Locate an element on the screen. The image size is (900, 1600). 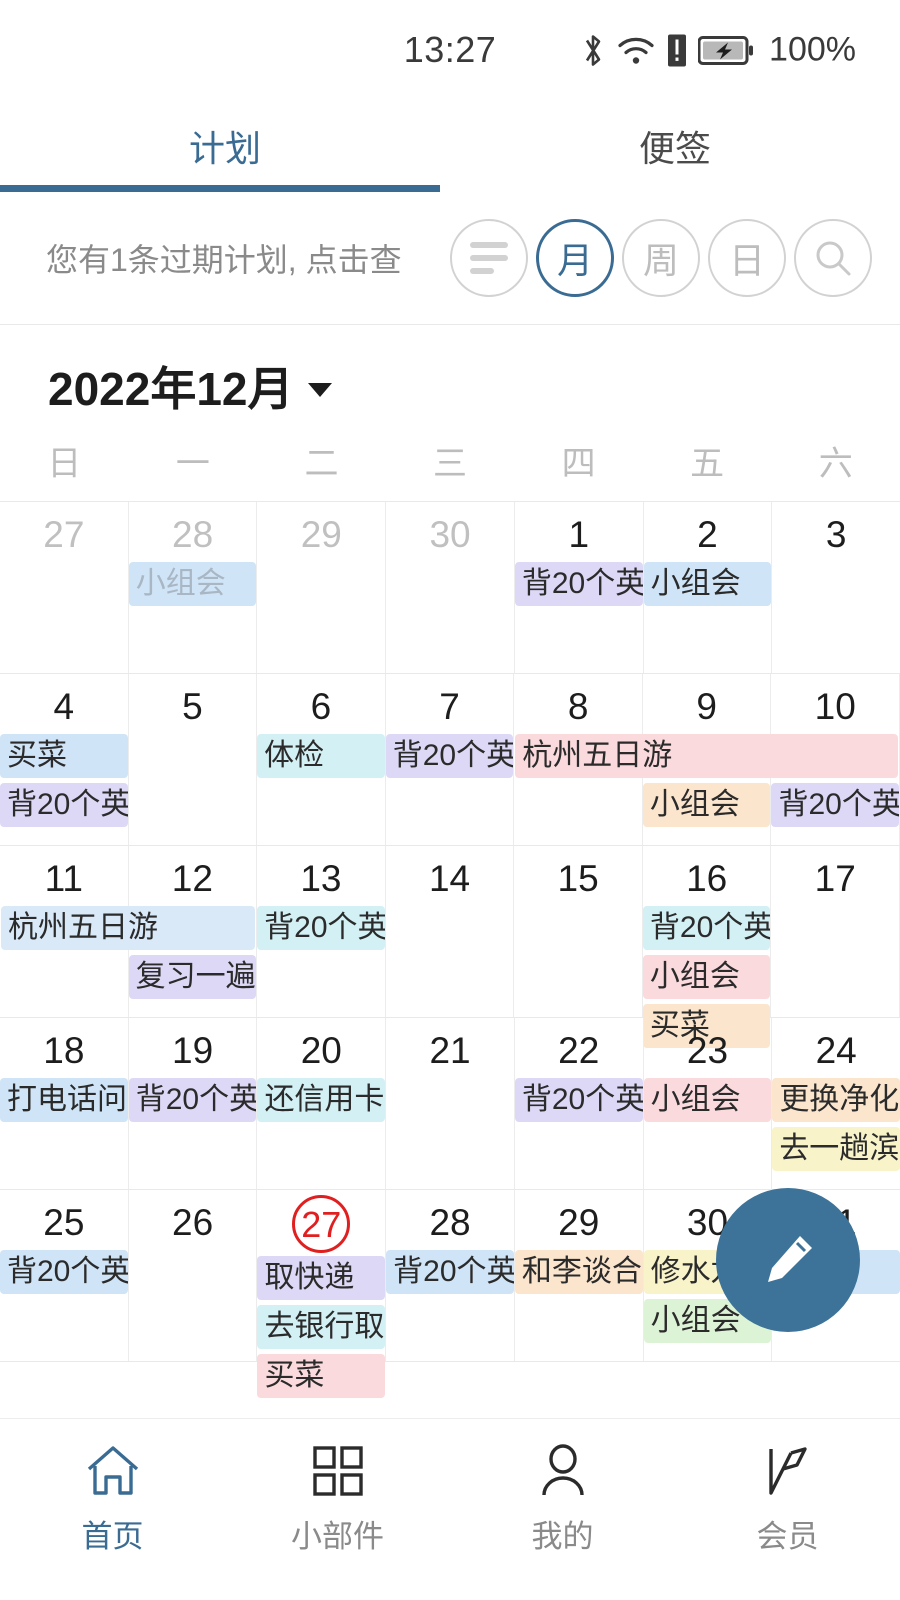
search-icon is located at coordinates (833, 258).